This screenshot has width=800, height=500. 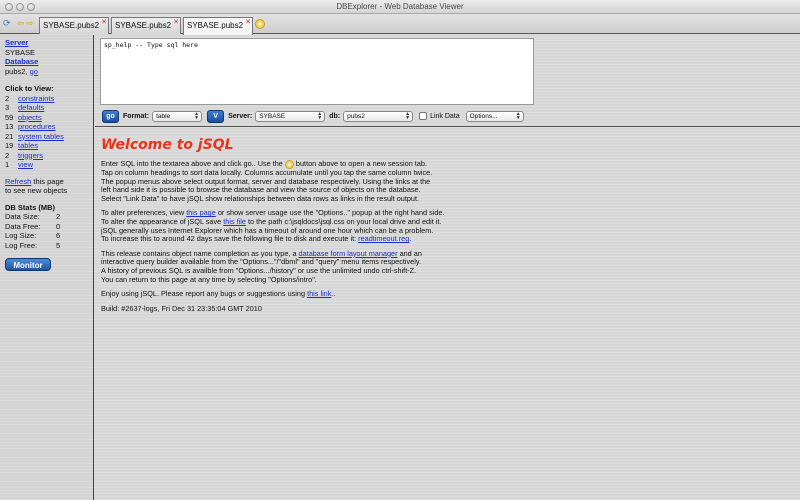 I want to click on session-tab-1: SYBASE.pubs2 ✕, so click(x=74, y=25).